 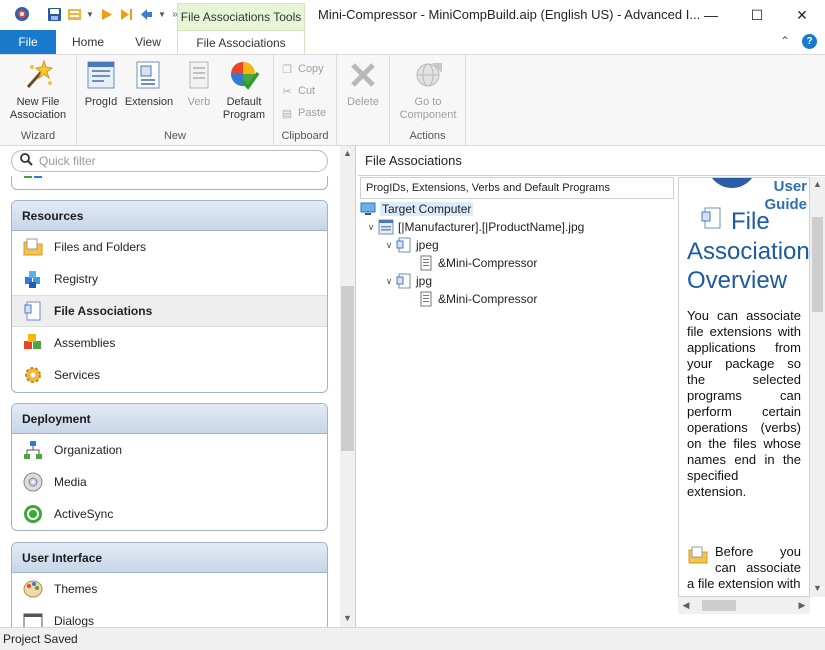 What do you see at coordinates (305, 136) in the screenshot?
I see `ribbon-group-label: Clipboard` at bounding box center [305, 136].